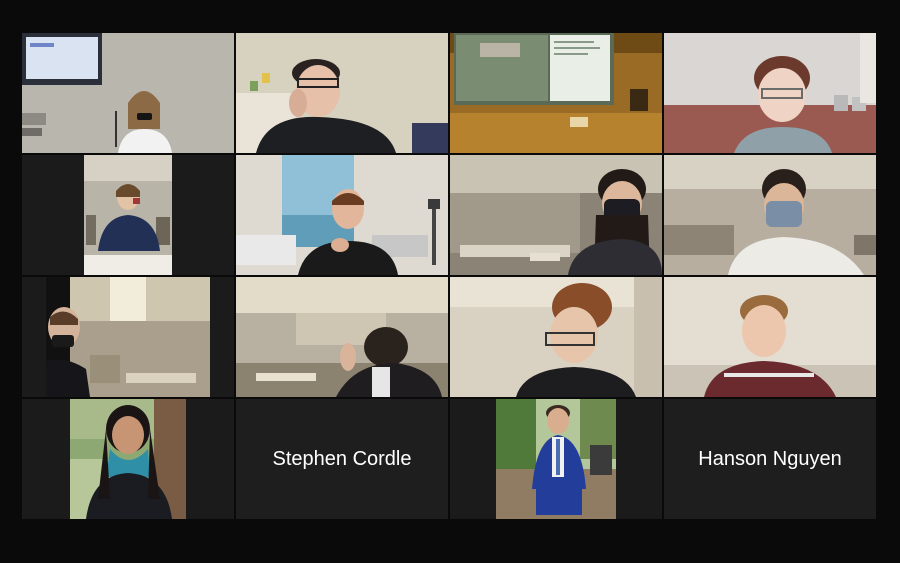 The height and width of the screenshot is (563, 900). I want to click on participant-tile-no-video: Stephen Cordle, so click(342, 459).